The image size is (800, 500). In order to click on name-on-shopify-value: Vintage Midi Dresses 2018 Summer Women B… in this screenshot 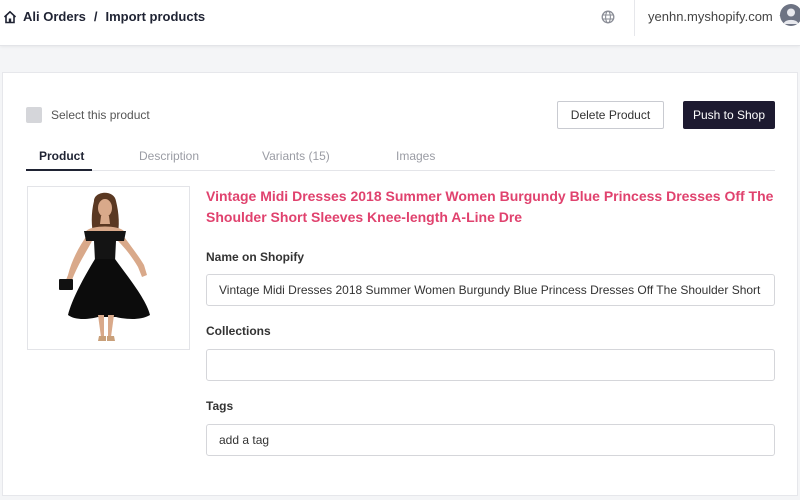, I will do `click(490, 290)`.